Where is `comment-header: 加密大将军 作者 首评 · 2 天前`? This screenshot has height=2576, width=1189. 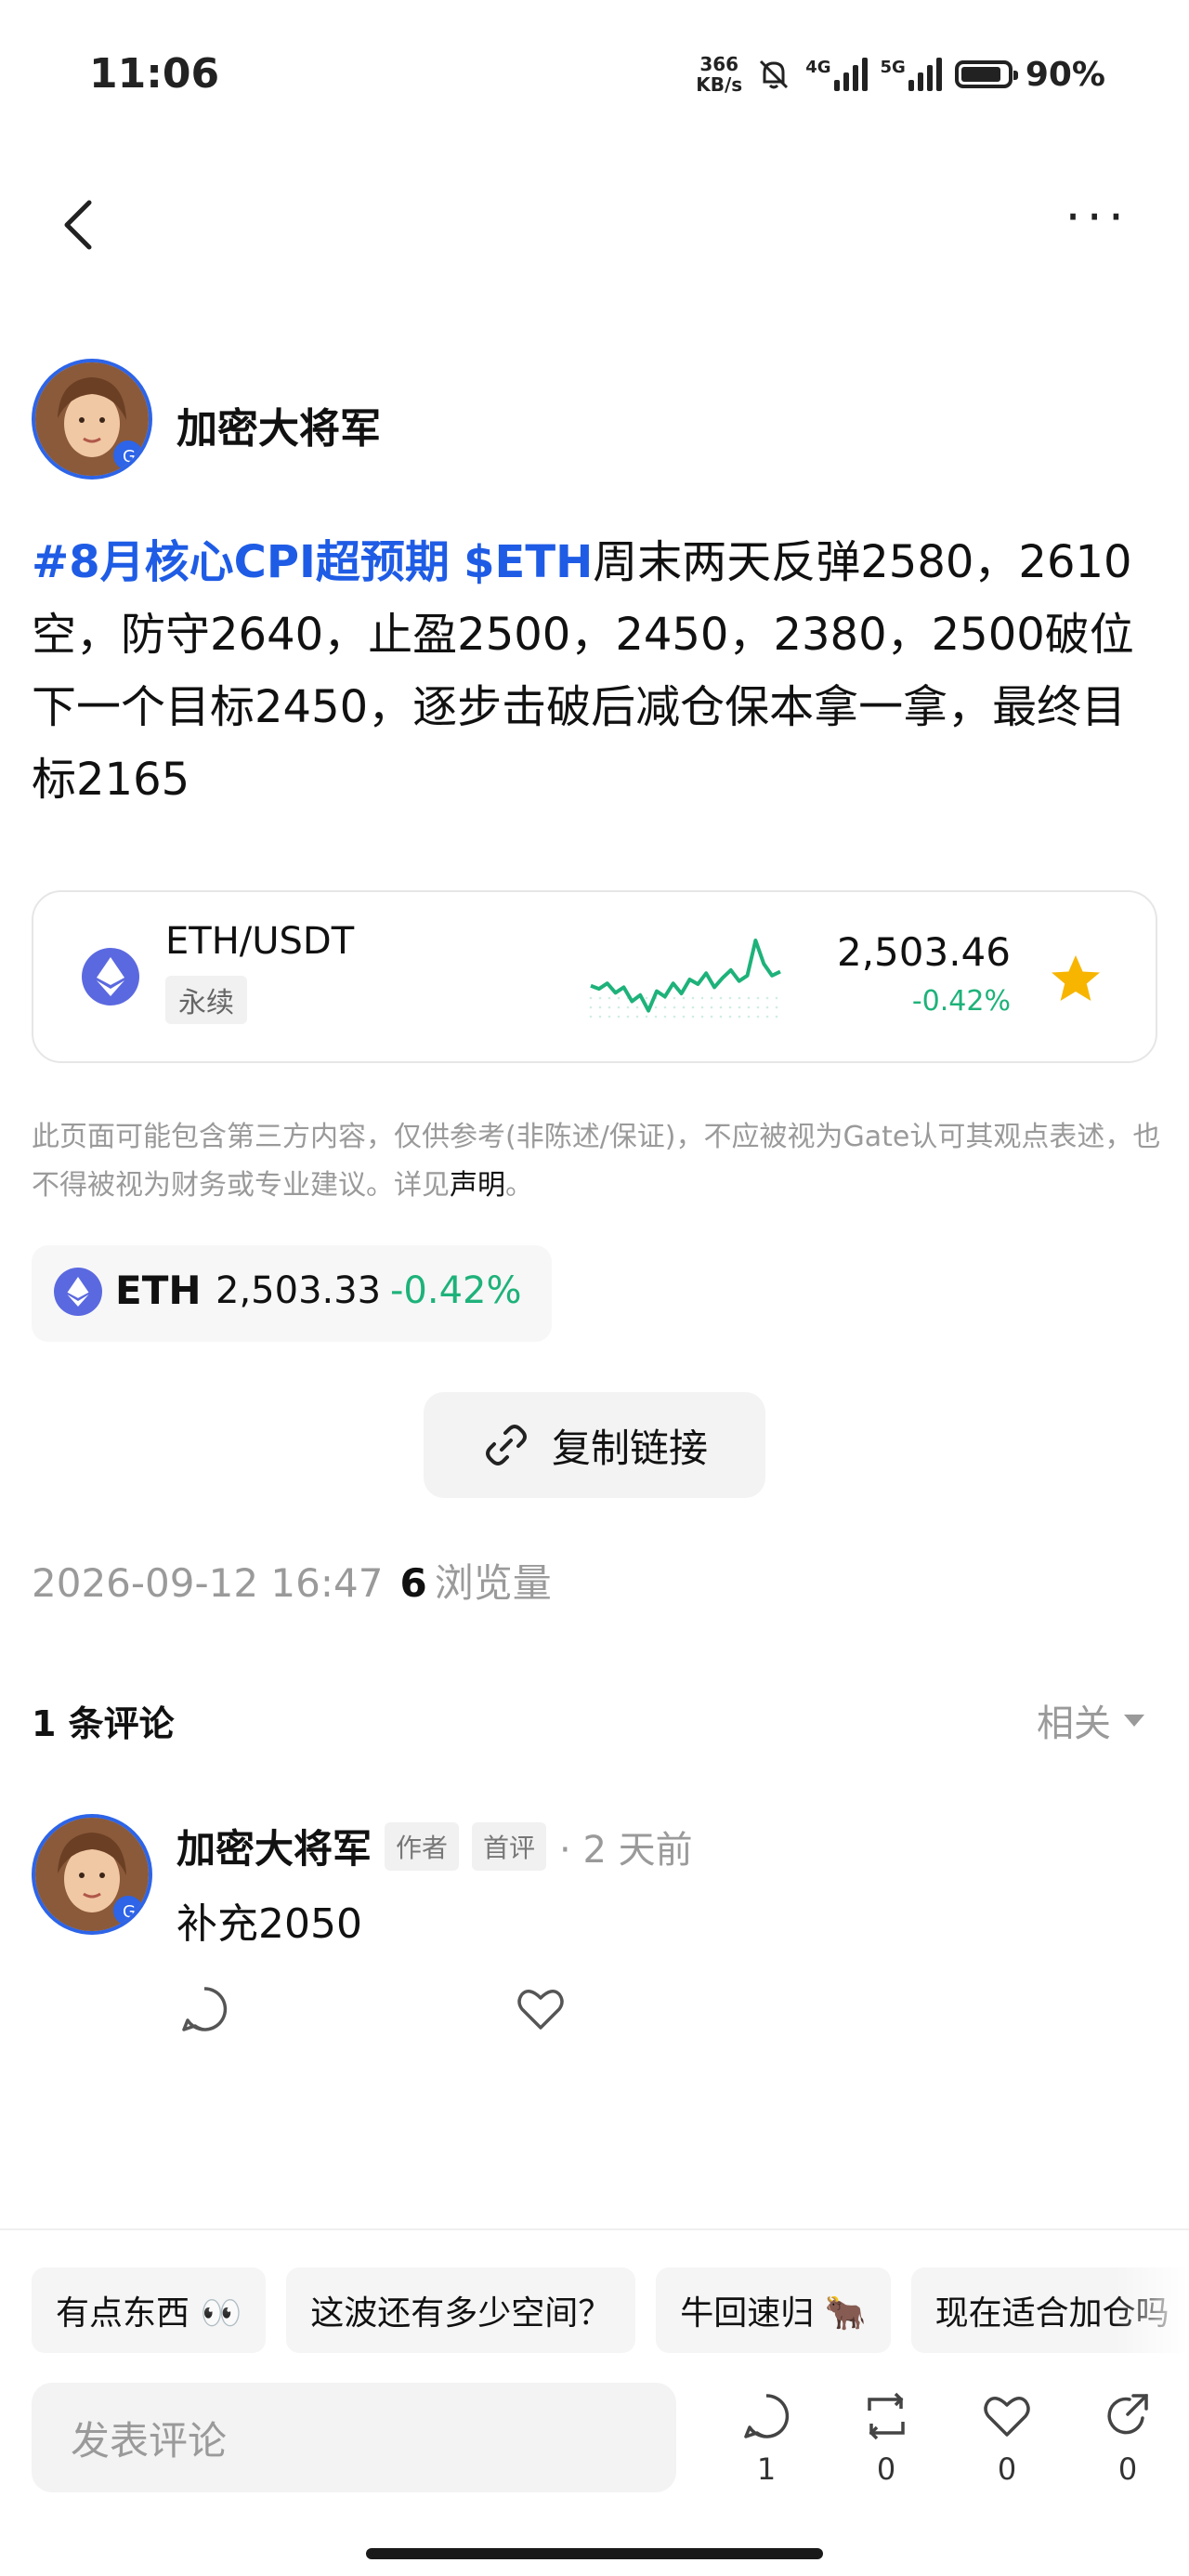 comment-header: 加密大将军 作者 首评 · 2 天前 is located at coordinates (435, 1846).